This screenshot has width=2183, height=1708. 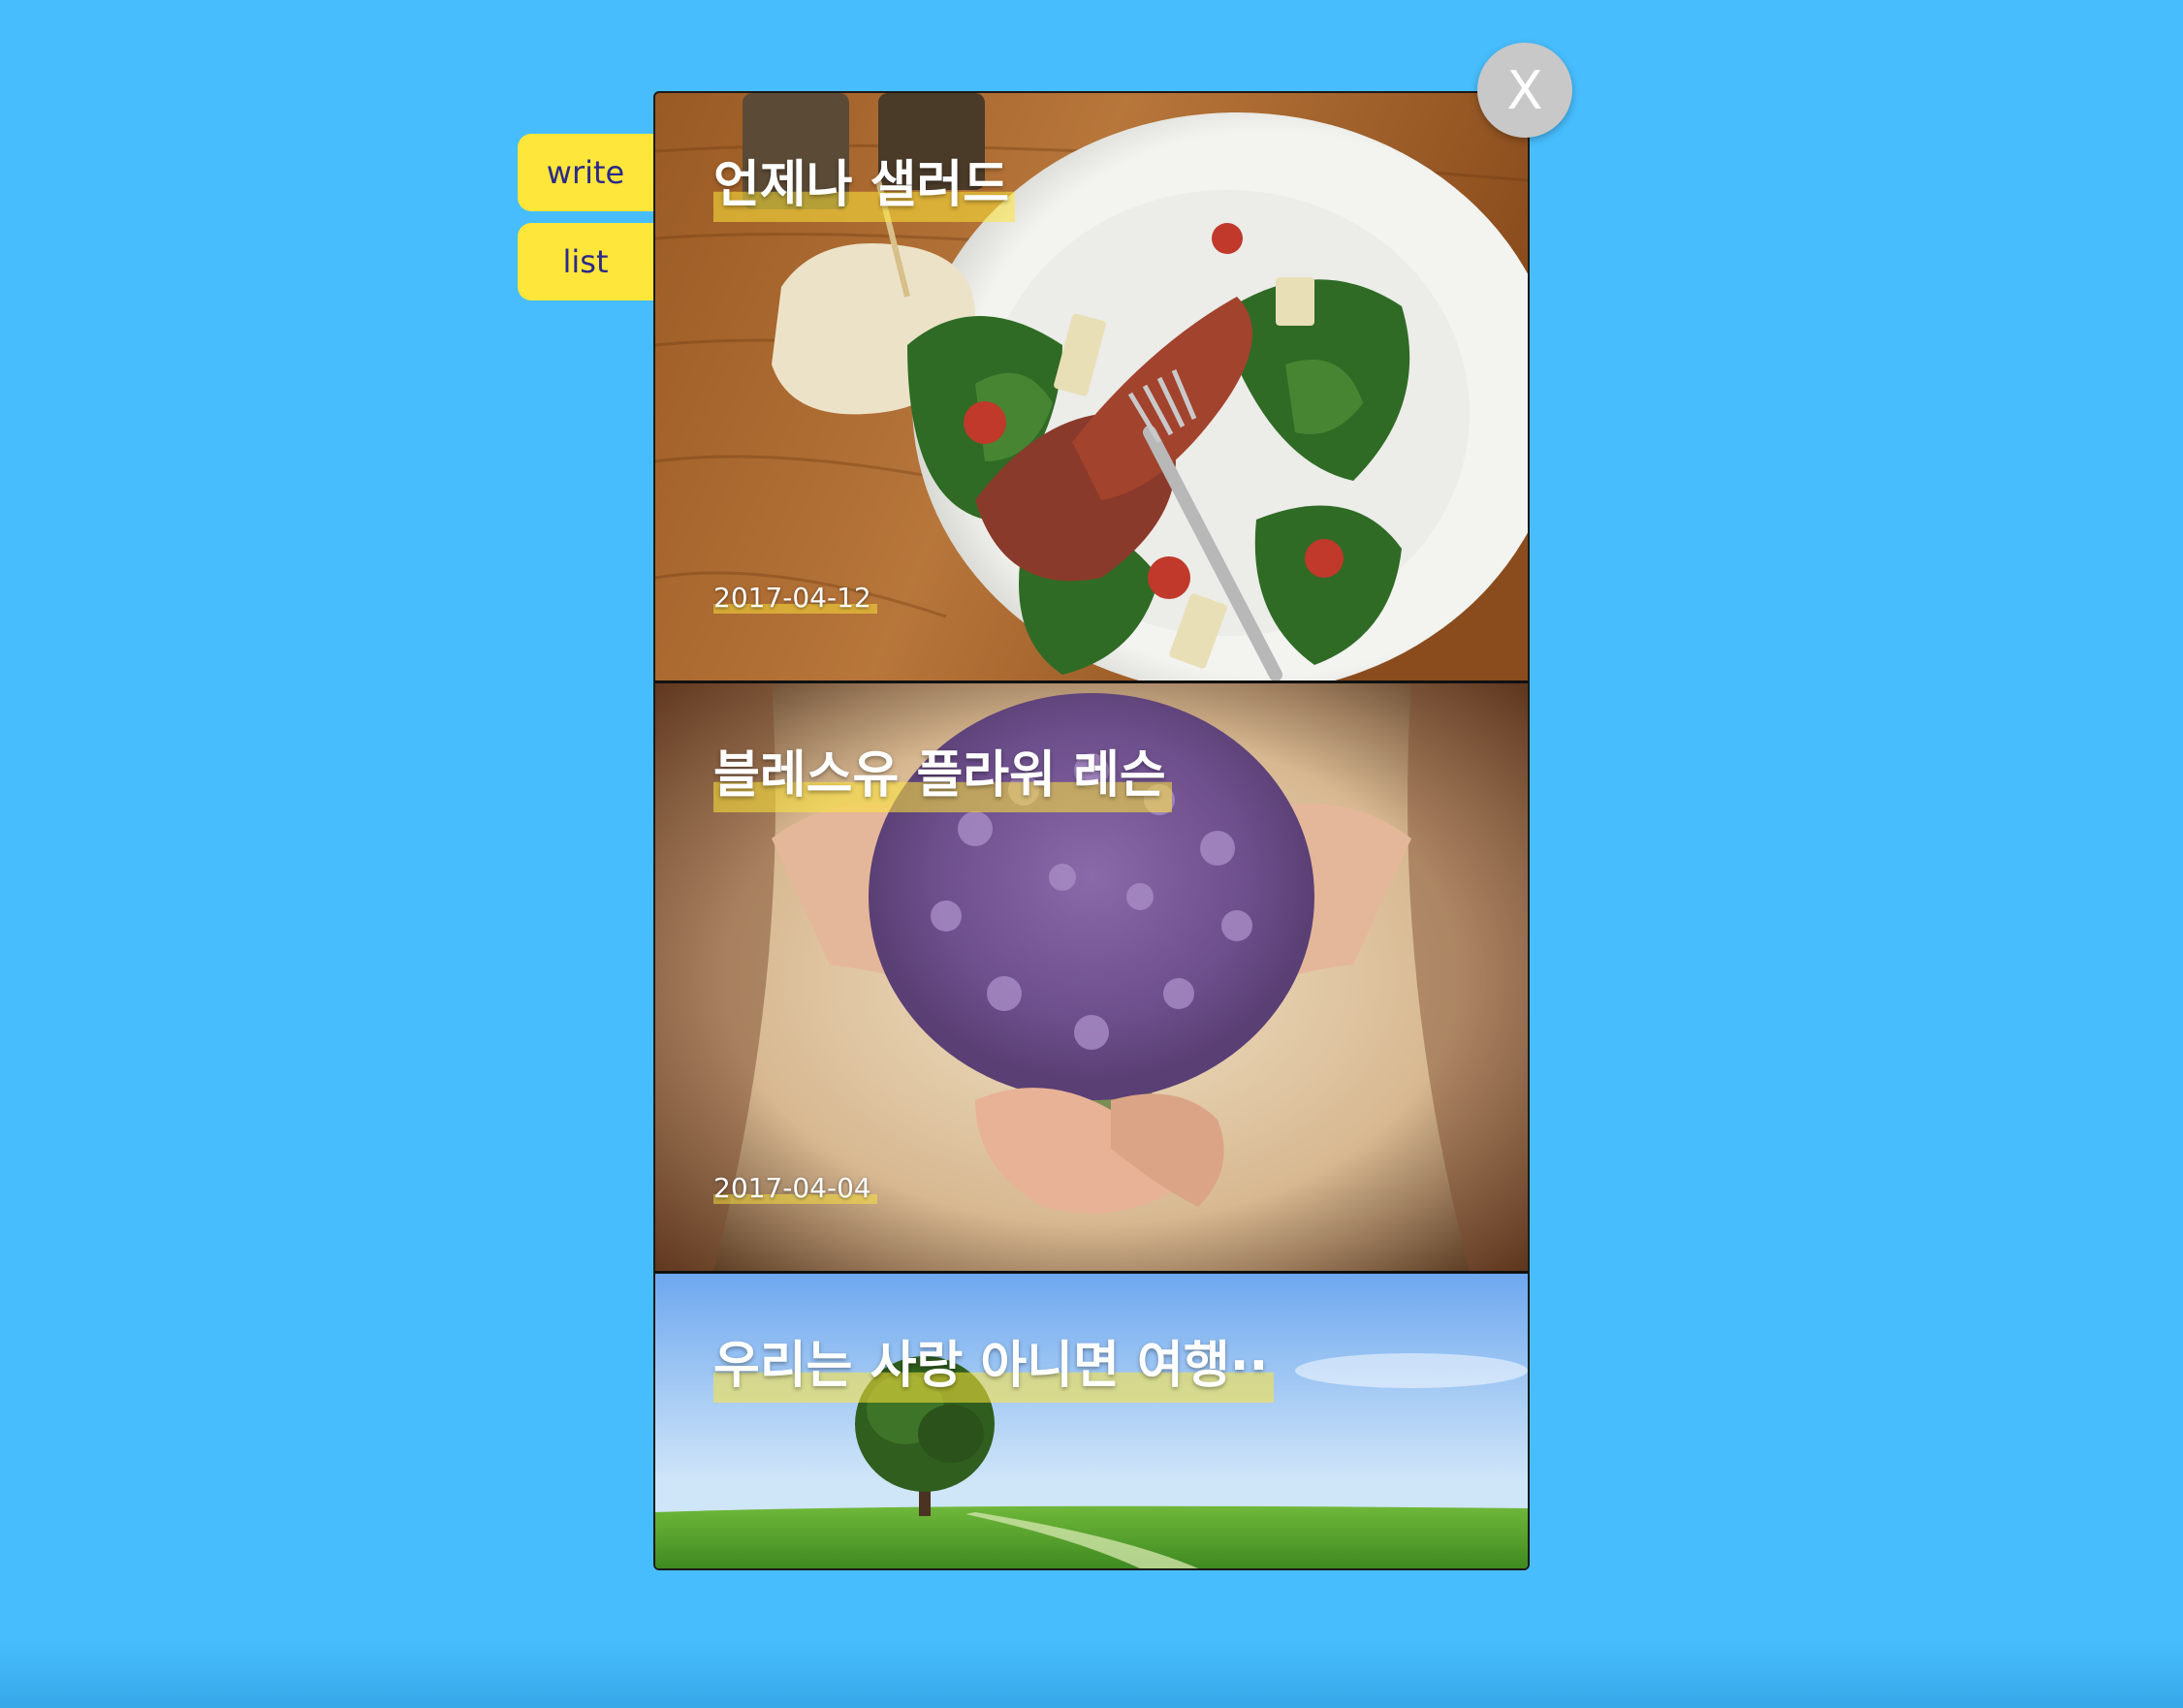 I want to click on post-date: 2017-04-04, so click(x=795, y=1188).